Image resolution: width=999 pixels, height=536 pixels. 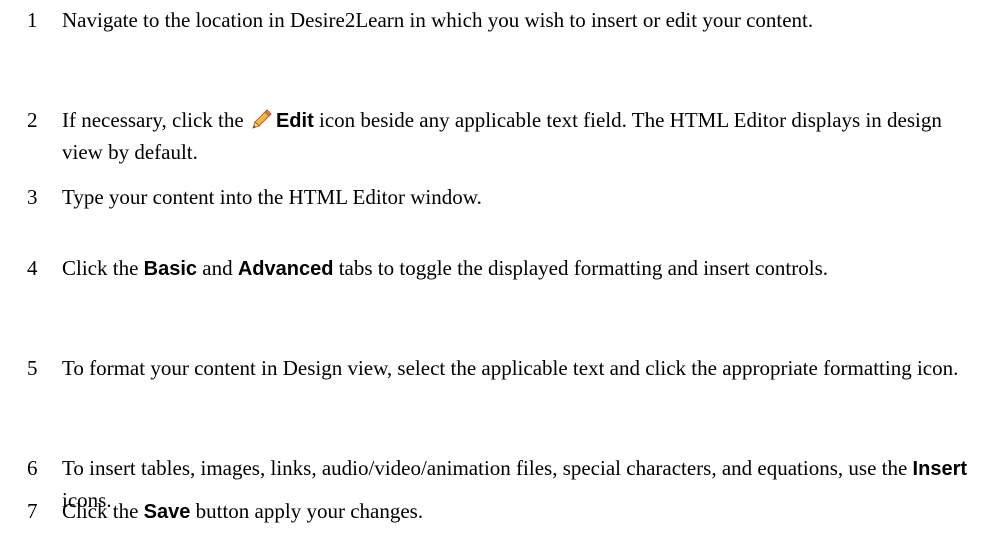 What do you see at coordinates (32, 368) in the screenshot?
I see `step-number: 5` at bounding box center [32, 368].